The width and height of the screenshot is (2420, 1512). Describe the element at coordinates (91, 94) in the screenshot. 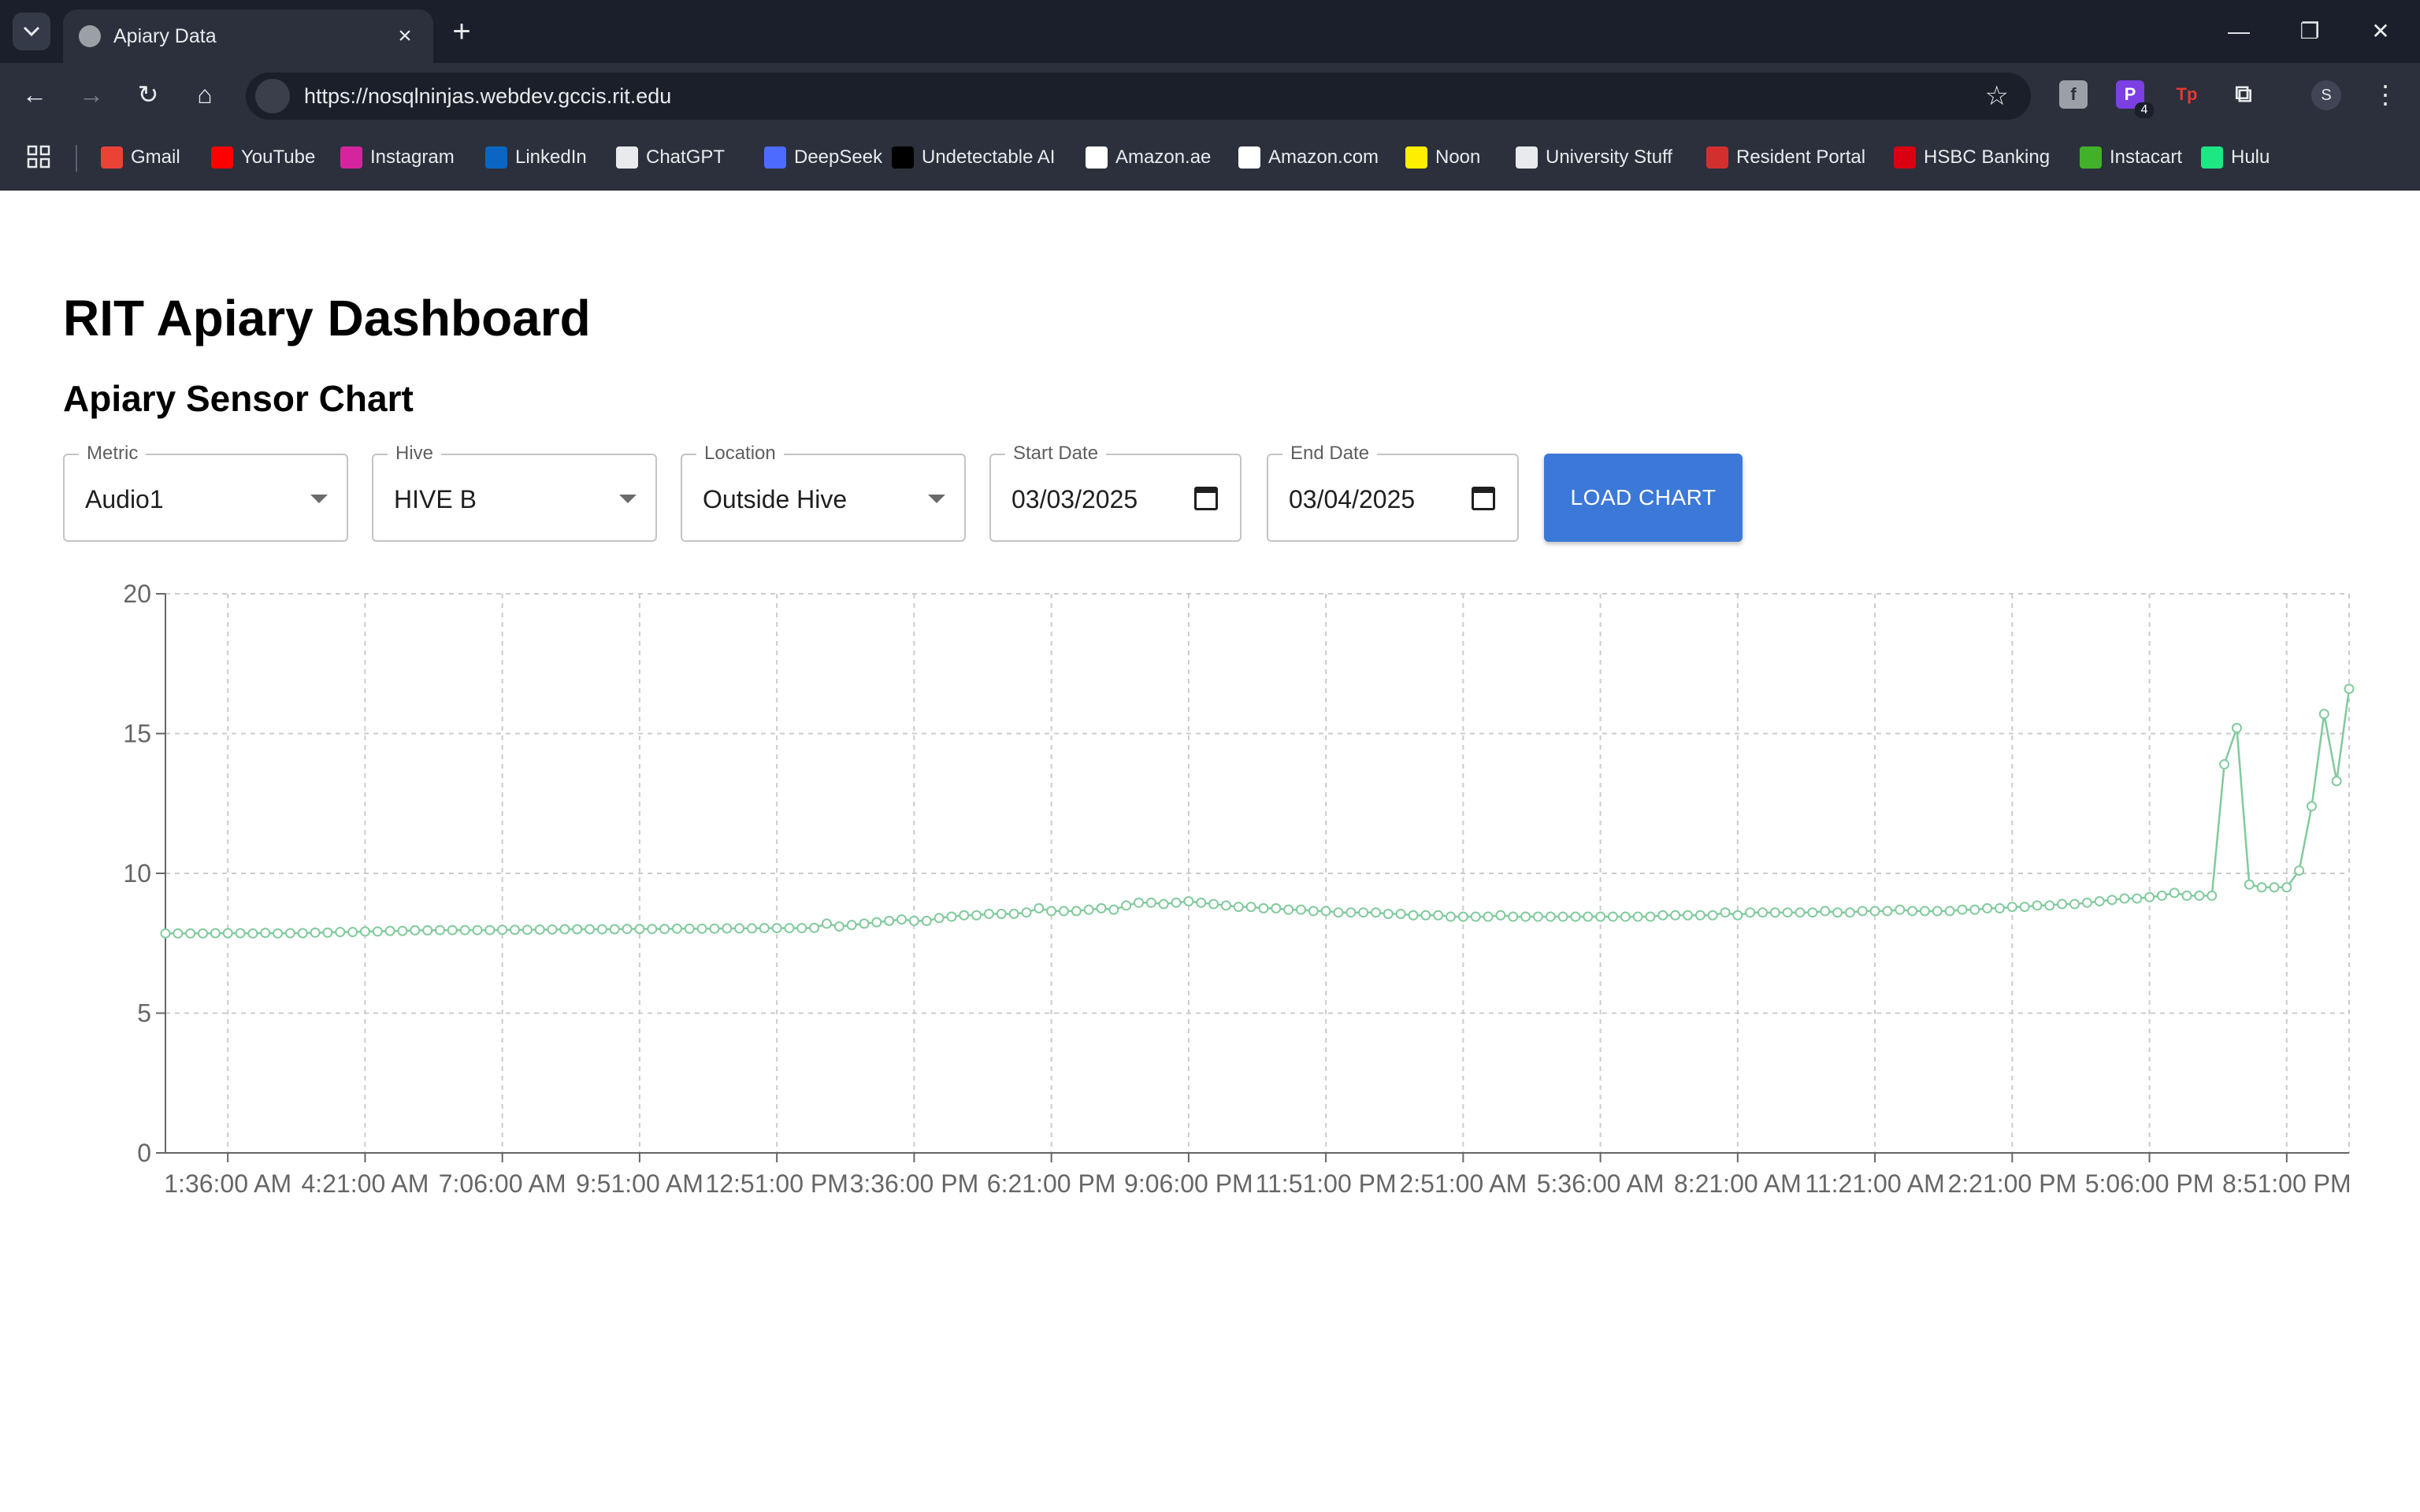

I see `forward-button: →` at that location.